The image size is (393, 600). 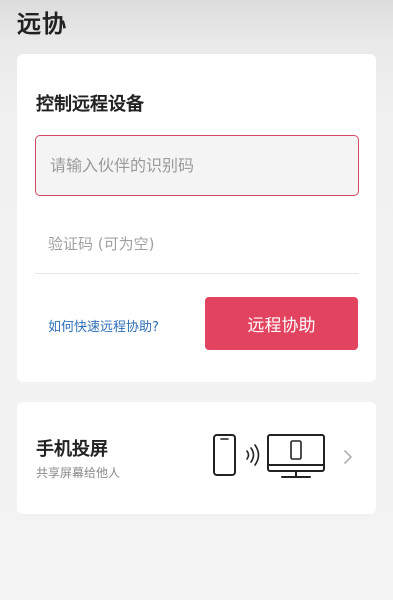 I want to click on screen-cast-illustration, so click(x=269, y=456).